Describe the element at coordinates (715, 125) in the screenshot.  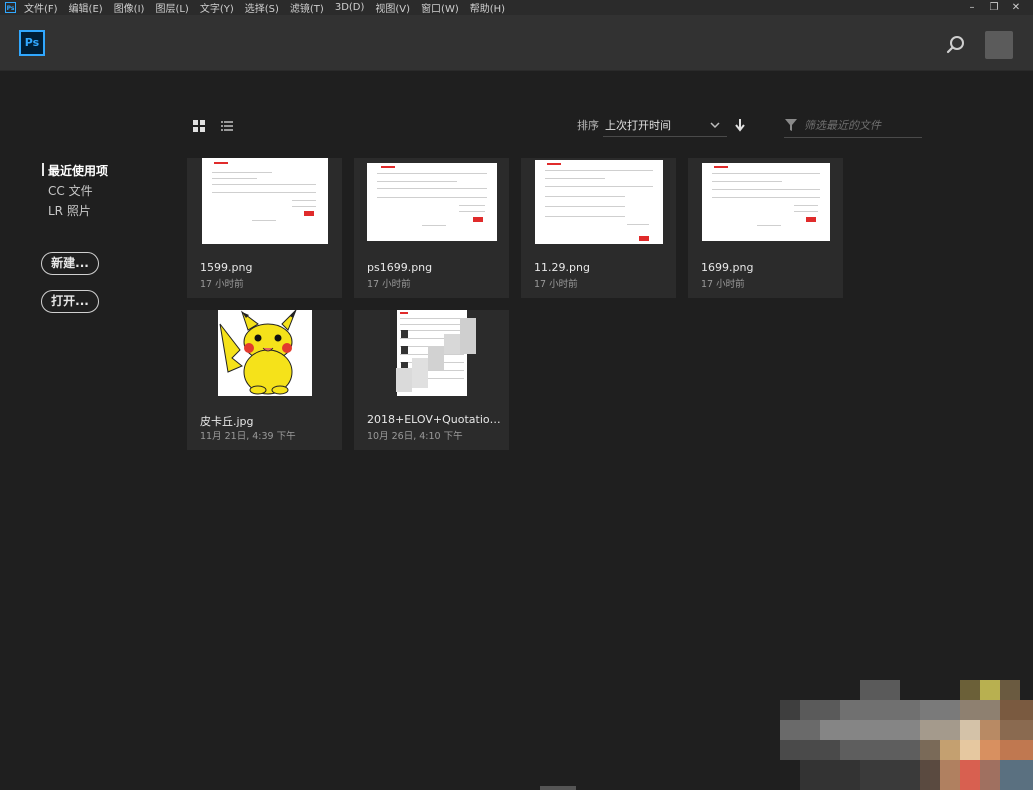
I see `chevron-down-icon` at that location.